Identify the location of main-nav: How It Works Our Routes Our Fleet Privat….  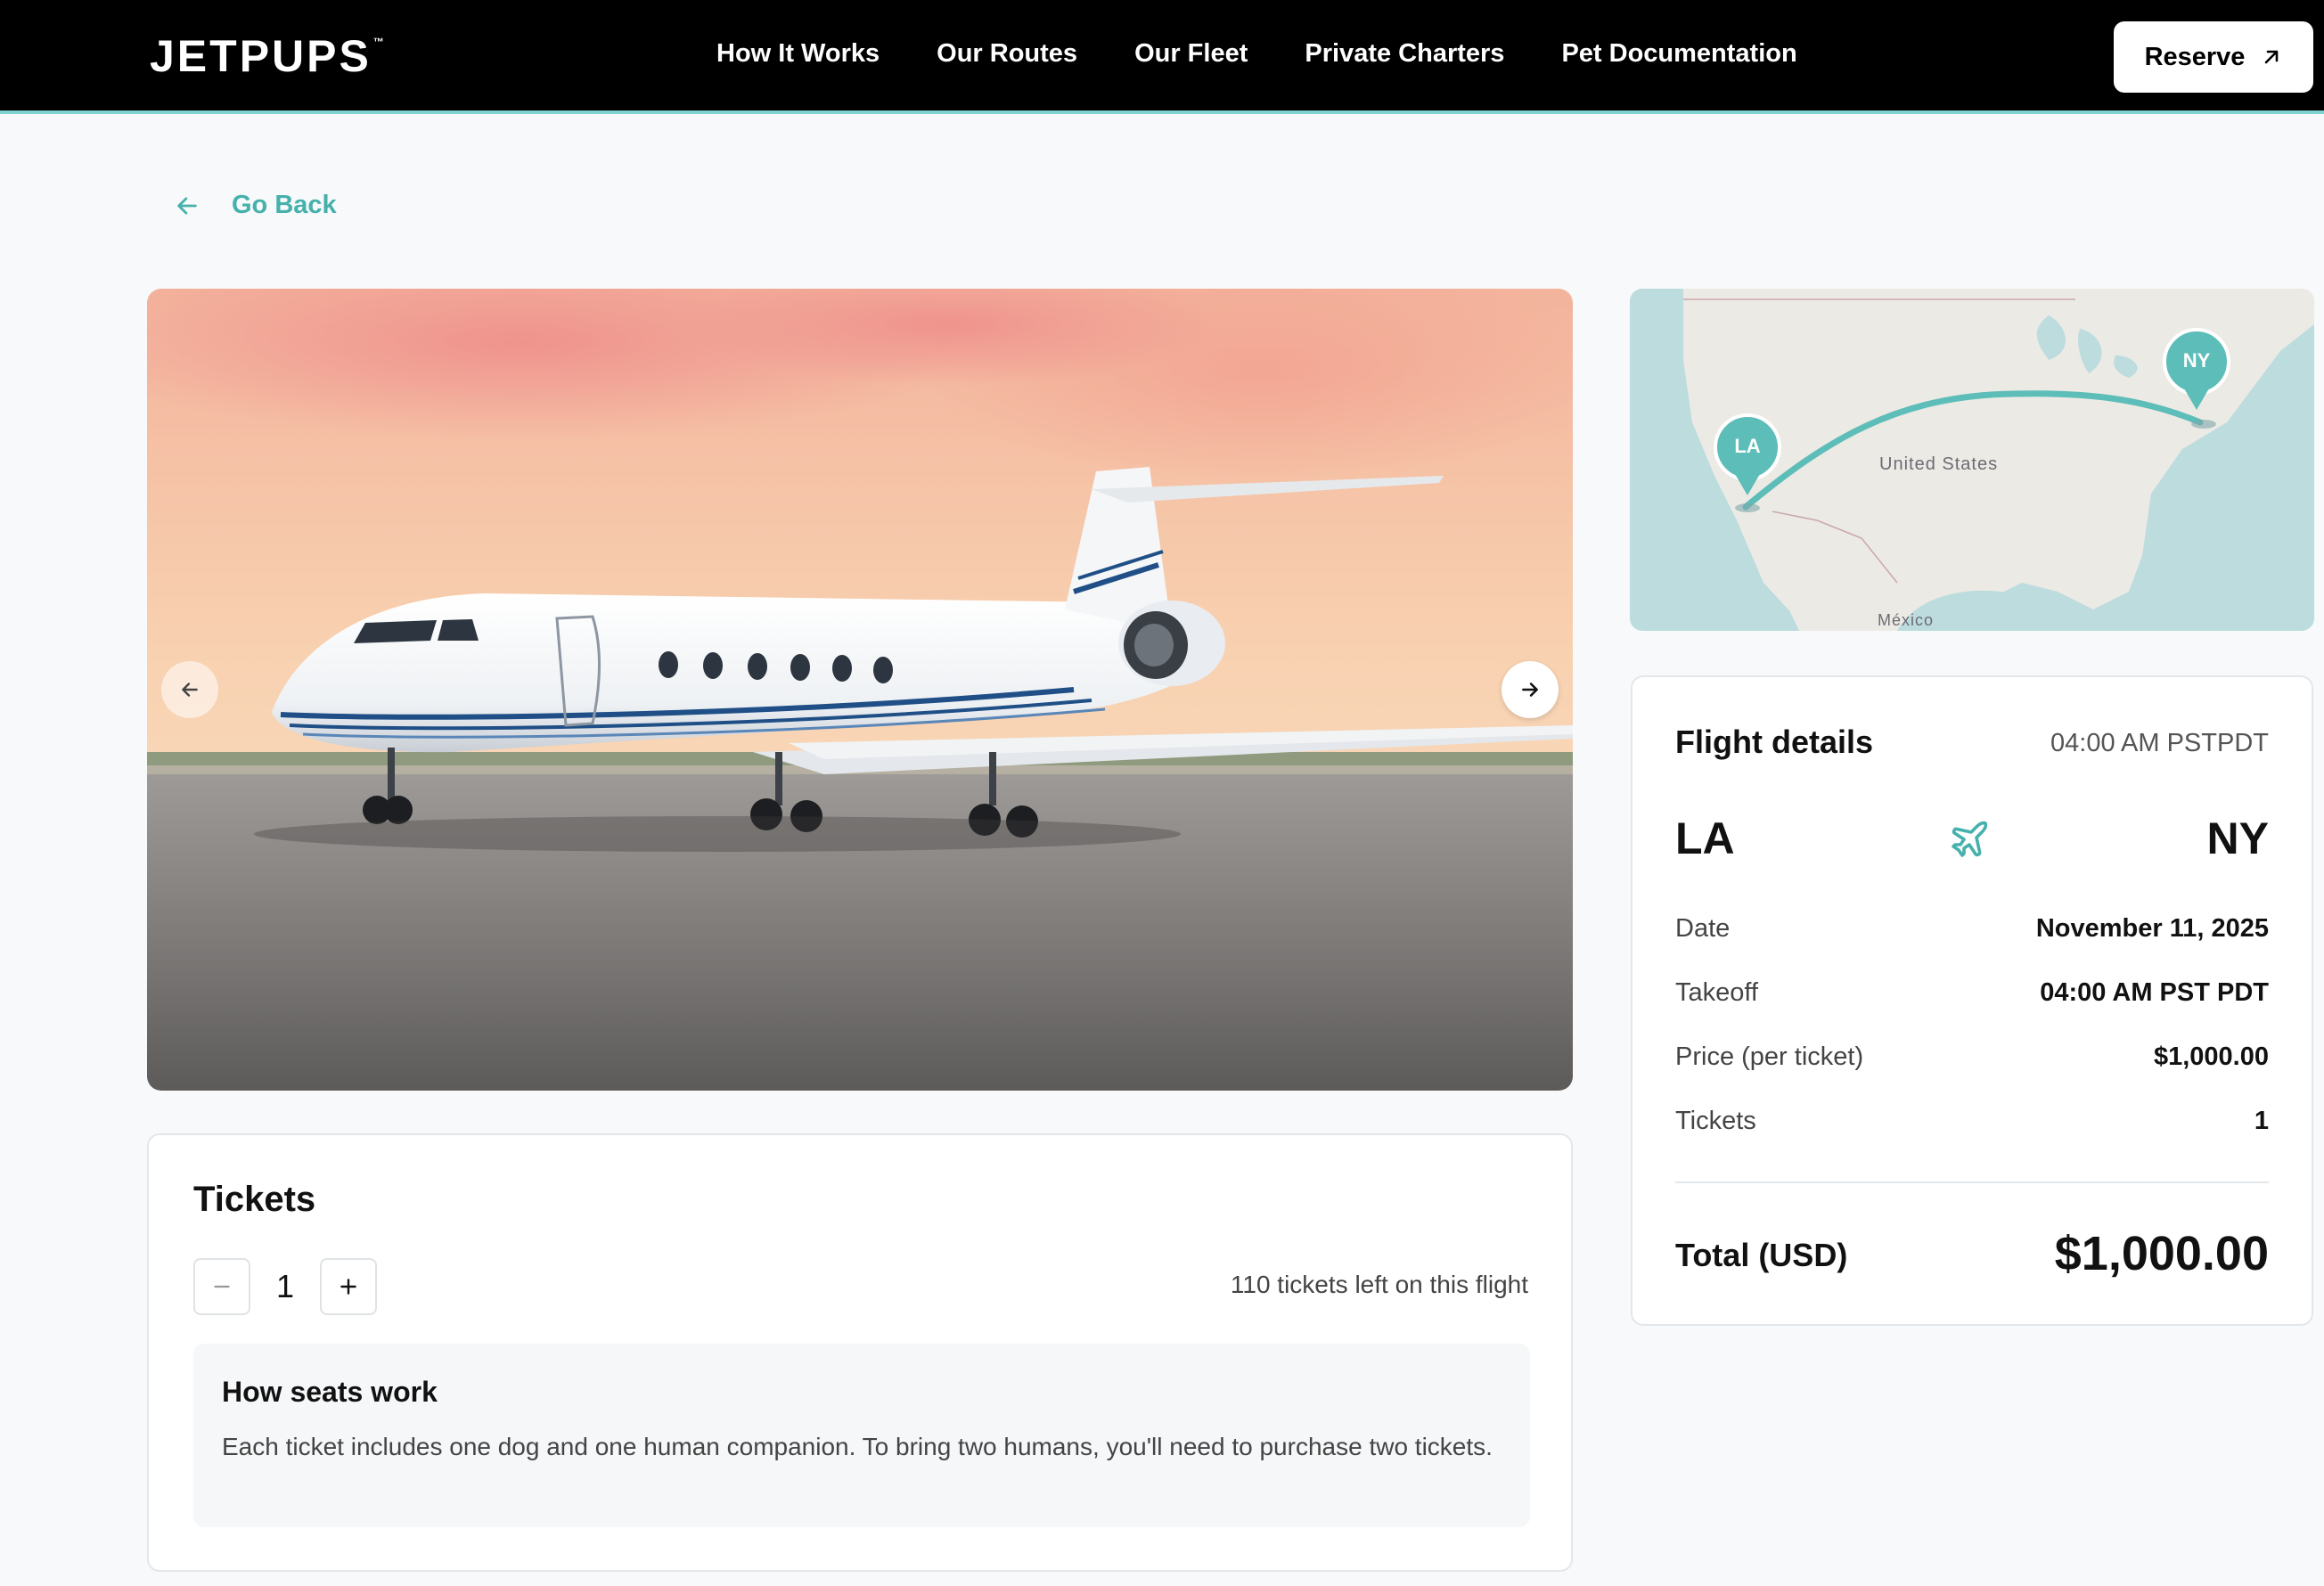
(1256, 54).